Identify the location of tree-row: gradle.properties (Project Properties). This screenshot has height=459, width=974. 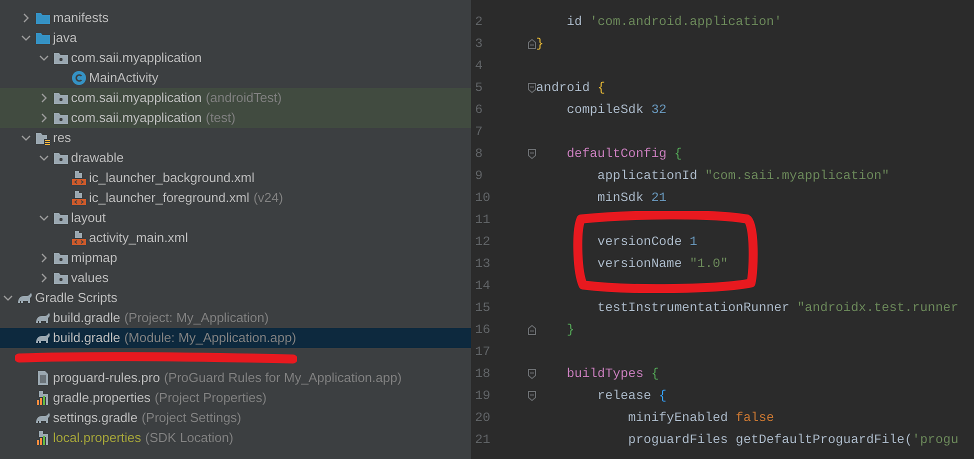
(235, 398).